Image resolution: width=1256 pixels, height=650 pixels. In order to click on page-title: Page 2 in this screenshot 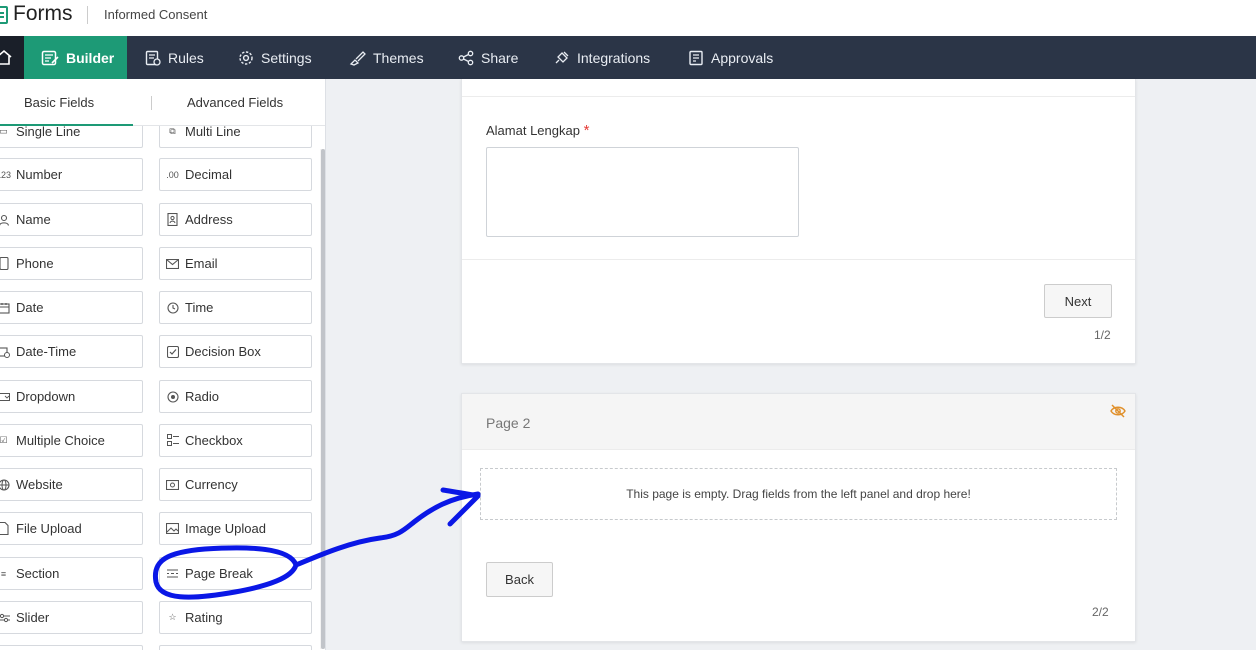, I will do `click(508, 423)`.